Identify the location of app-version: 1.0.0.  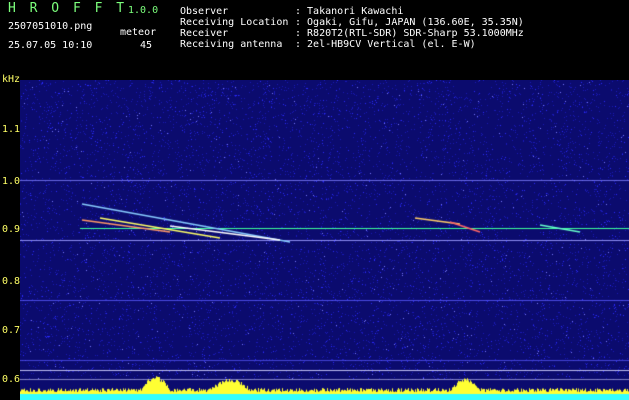
(143, 10).